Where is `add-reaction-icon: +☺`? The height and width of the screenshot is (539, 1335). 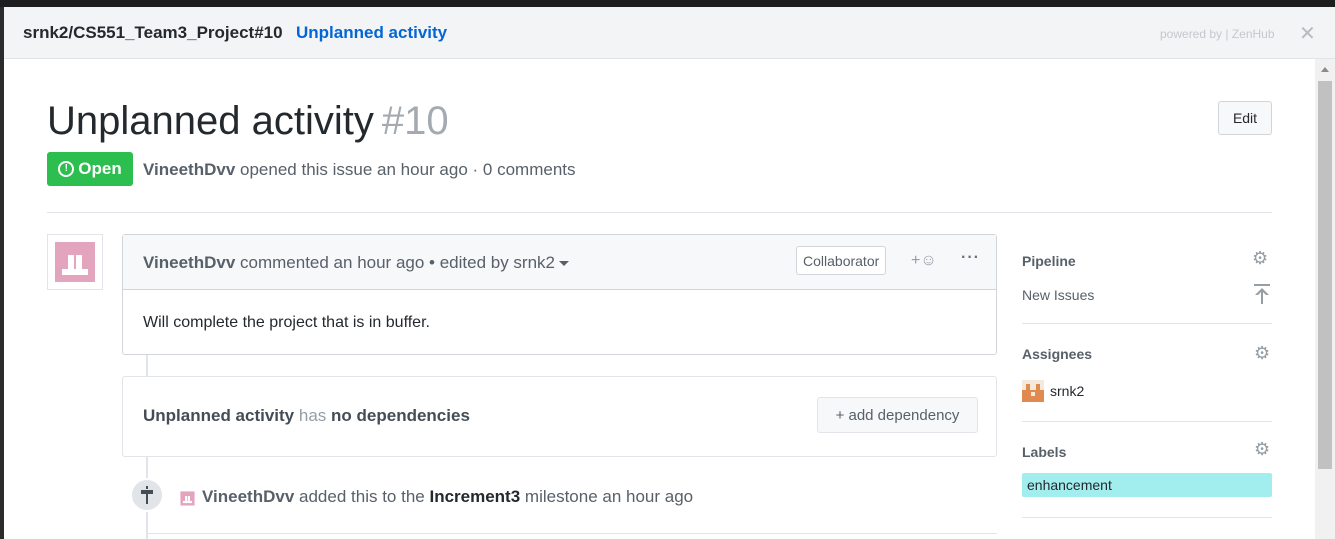
add-reaction-icon: +☺ is located at coordinates (924, 261).